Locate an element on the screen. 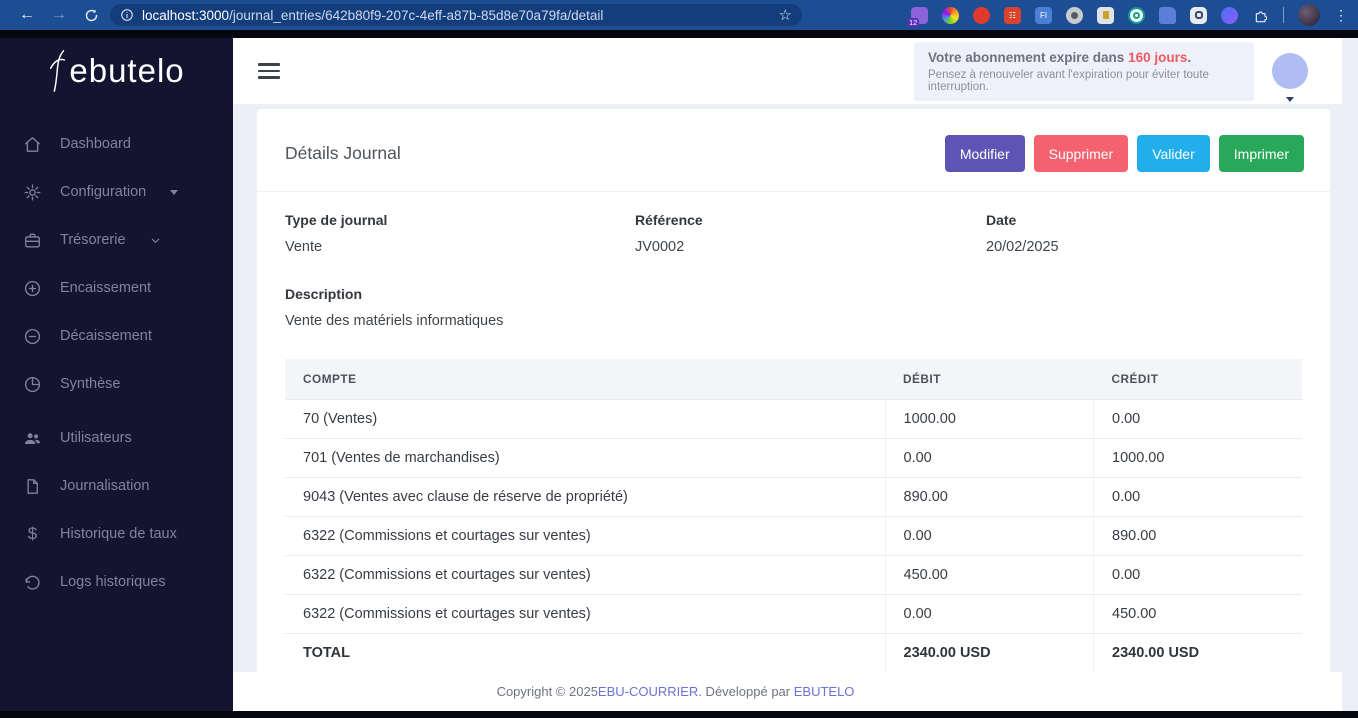  ext-frame-icon is located at coordinates (1198, 15).